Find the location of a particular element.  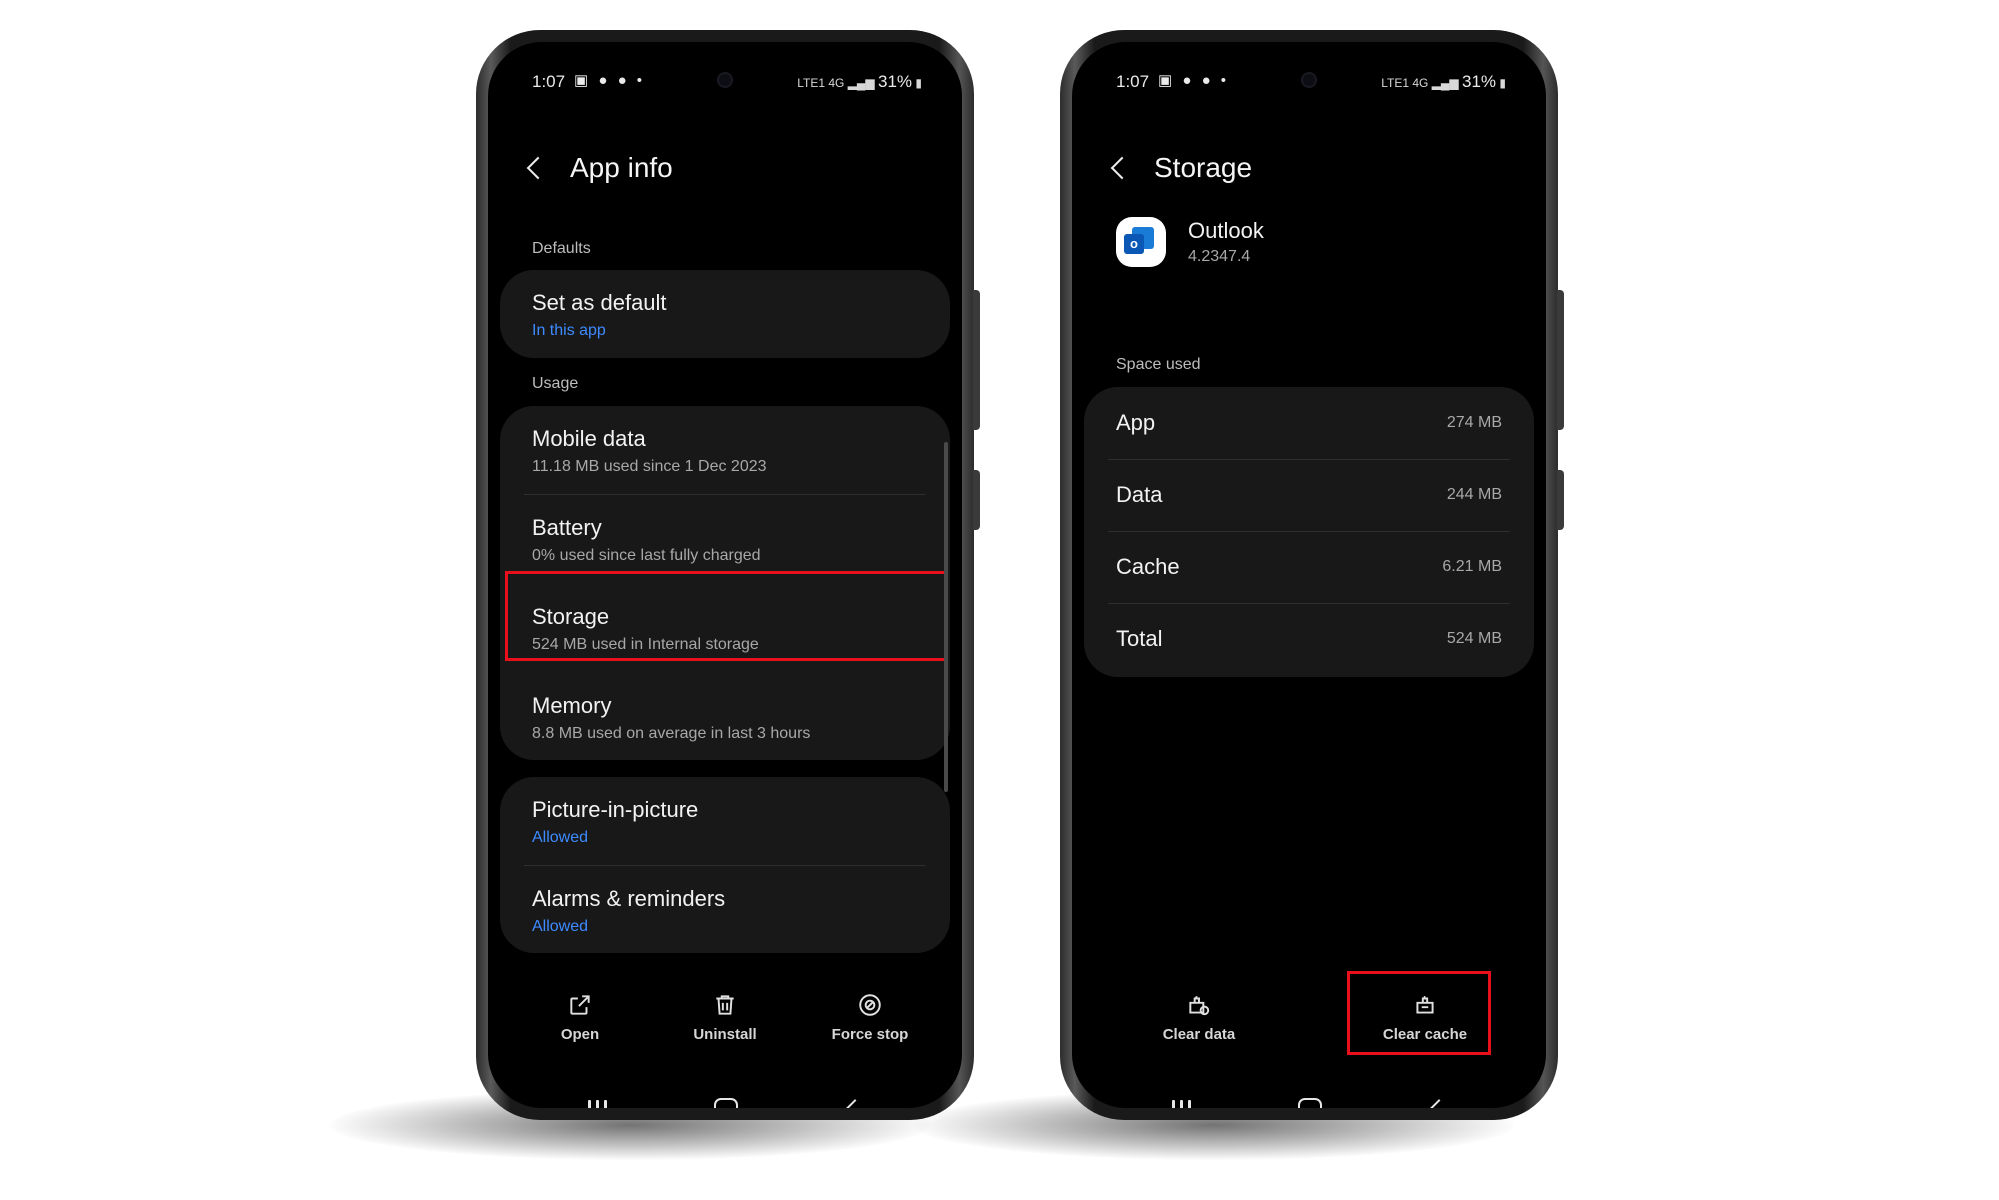

outlook-app-icon: o is located at coordinates (1141, 242).